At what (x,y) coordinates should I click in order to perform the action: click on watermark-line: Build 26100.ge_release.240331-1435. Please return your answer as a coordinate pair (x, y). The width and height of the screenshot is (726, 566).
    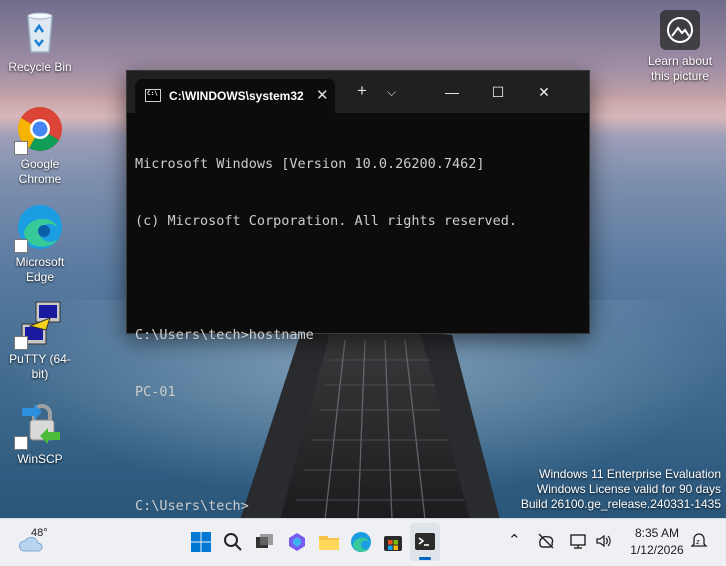
    Looking at the image, I should click on (620, 504).